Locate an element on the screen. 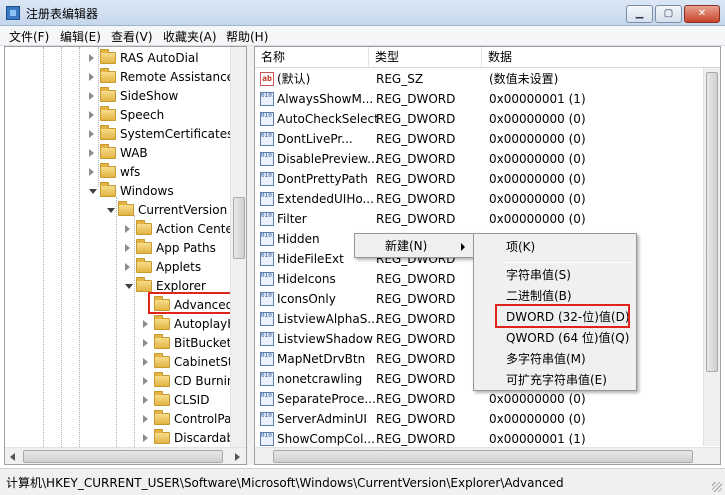 This screenshot has width=725, height=495. tree-item-action-center: Action Center is located at coordinates (121, 229).